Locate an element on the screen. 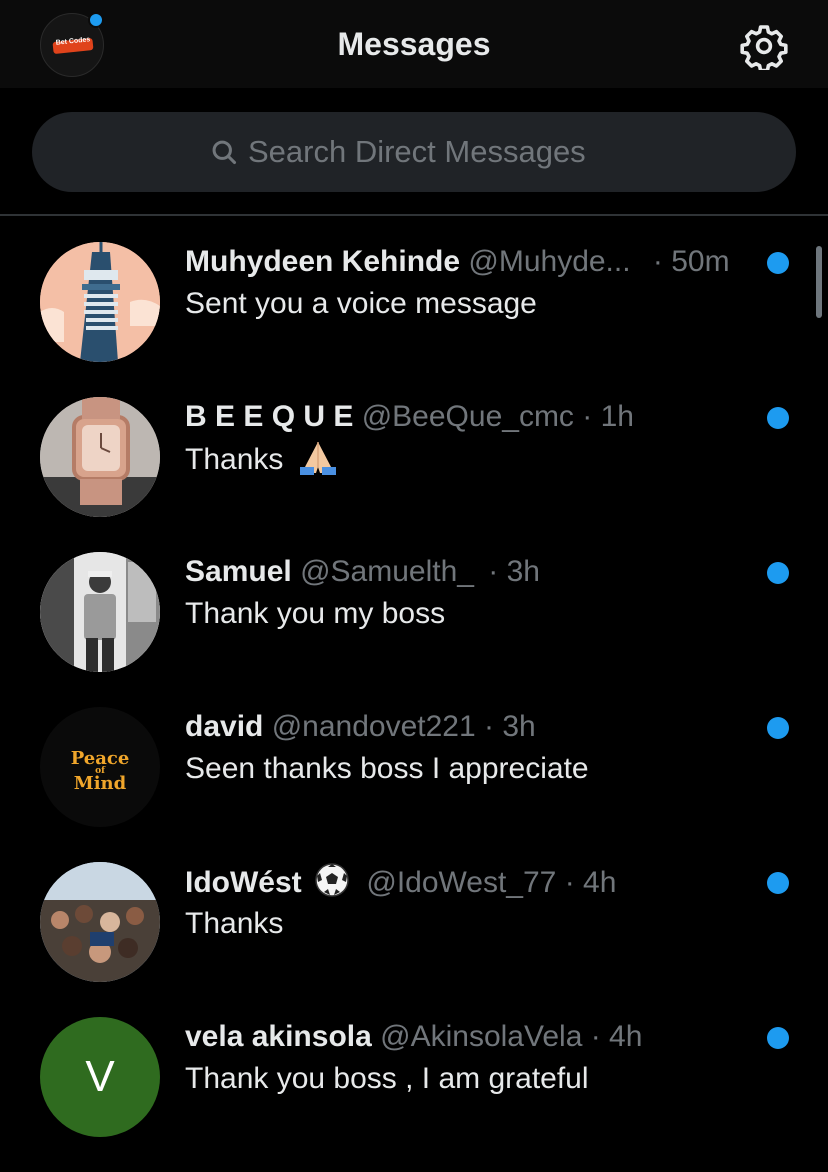 The height and width of the screenshot is (1172, 828). avatar: V is located at coordinates (100, 1077).